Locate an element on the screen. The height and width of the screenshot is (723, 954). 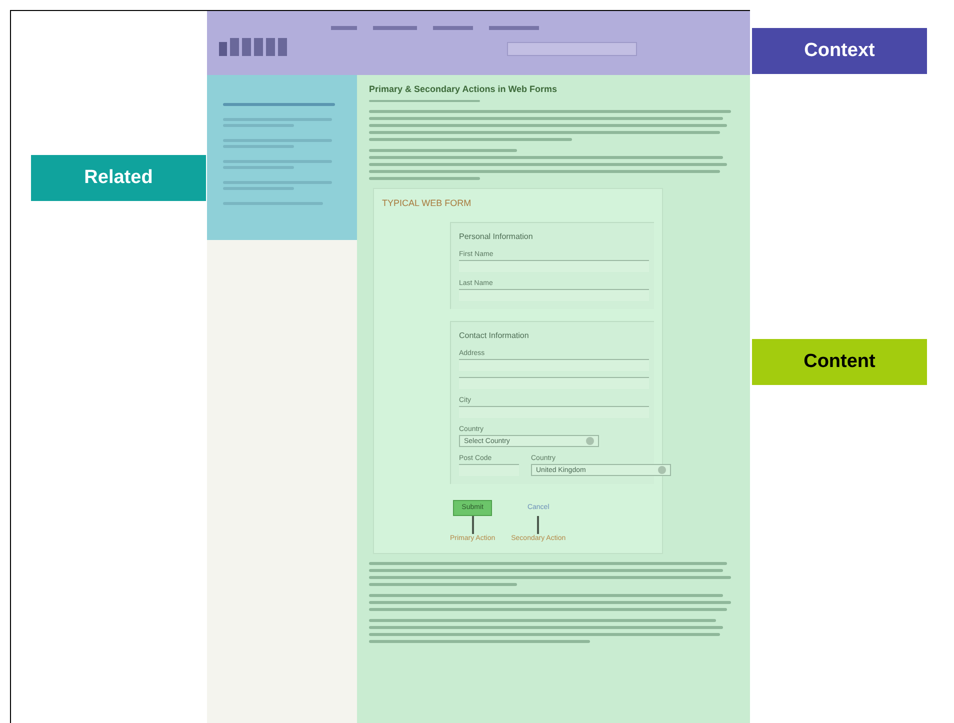
form-title: TYPICAL WEB FORM is located at coordinates (427, 203).